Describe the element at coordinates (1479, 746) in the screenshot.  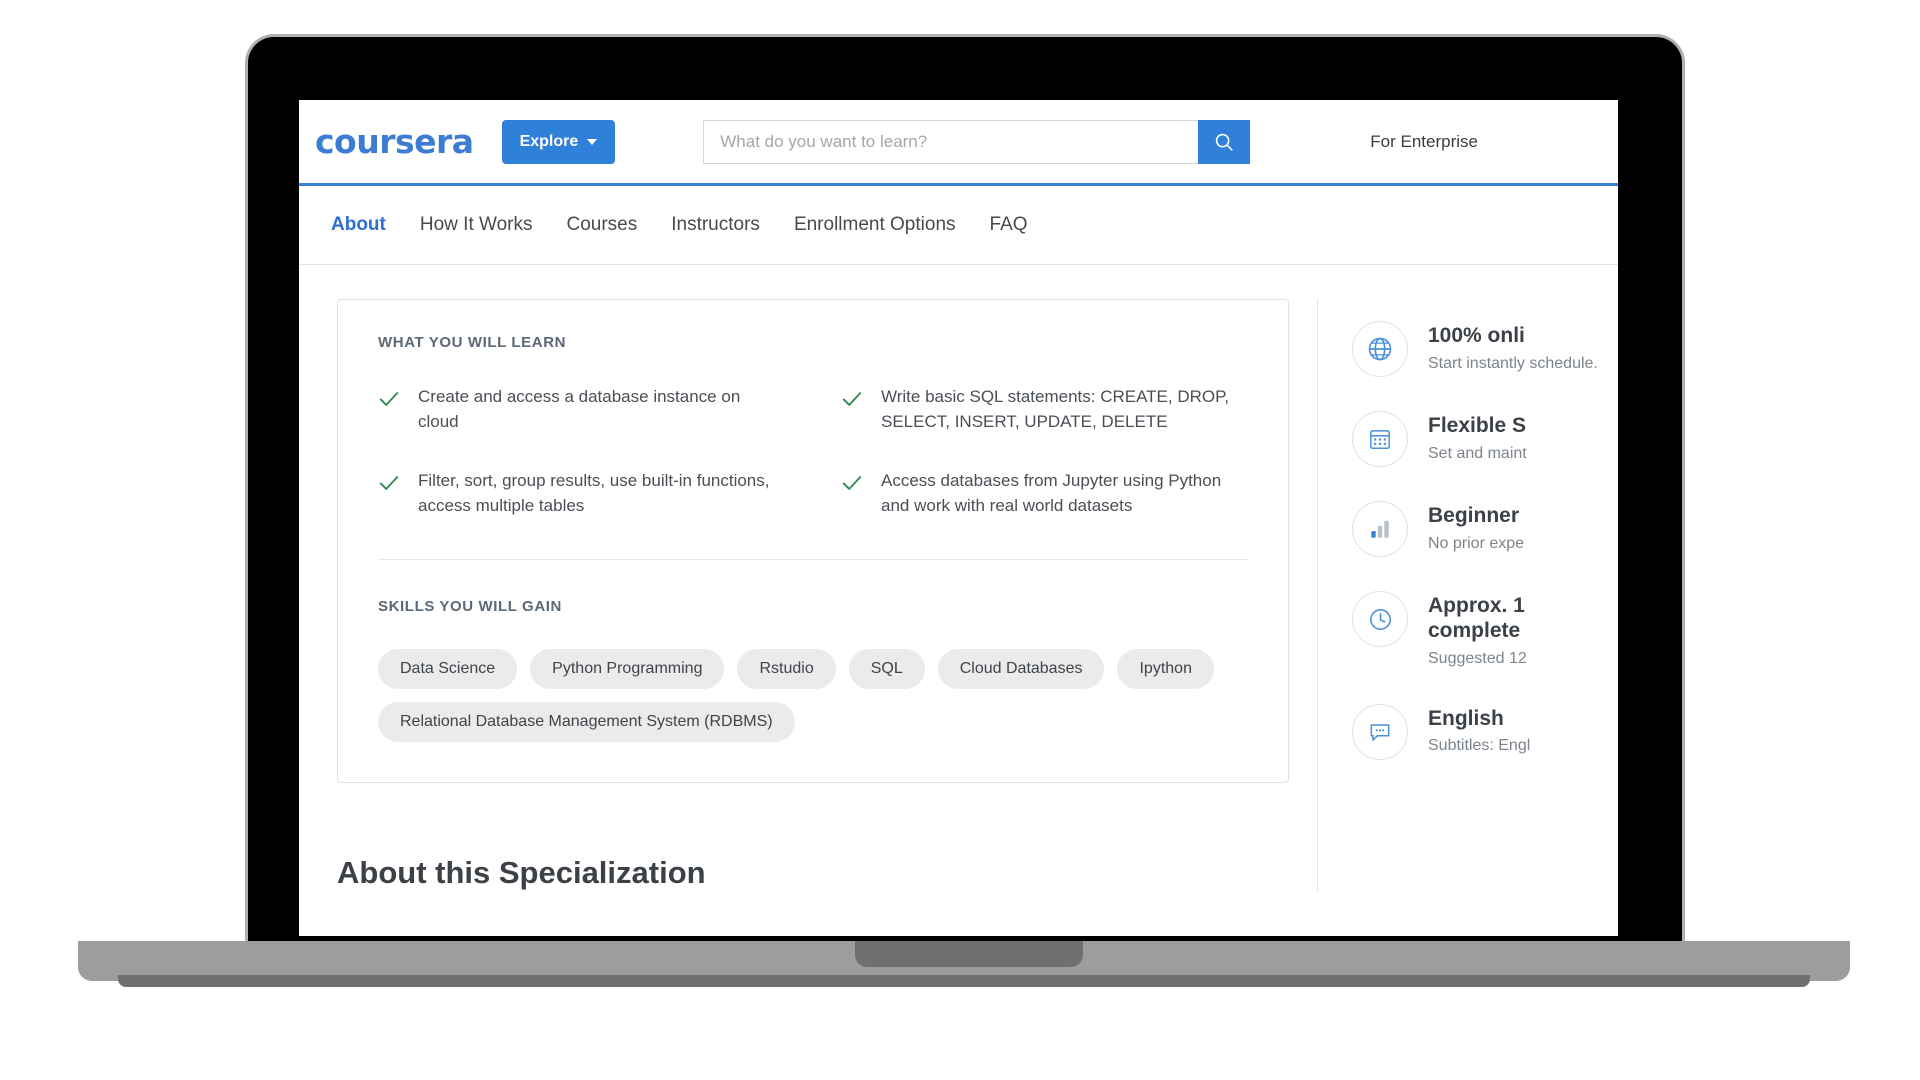
I see `highlight-subtitle: Subtitles: Engl` at that location.